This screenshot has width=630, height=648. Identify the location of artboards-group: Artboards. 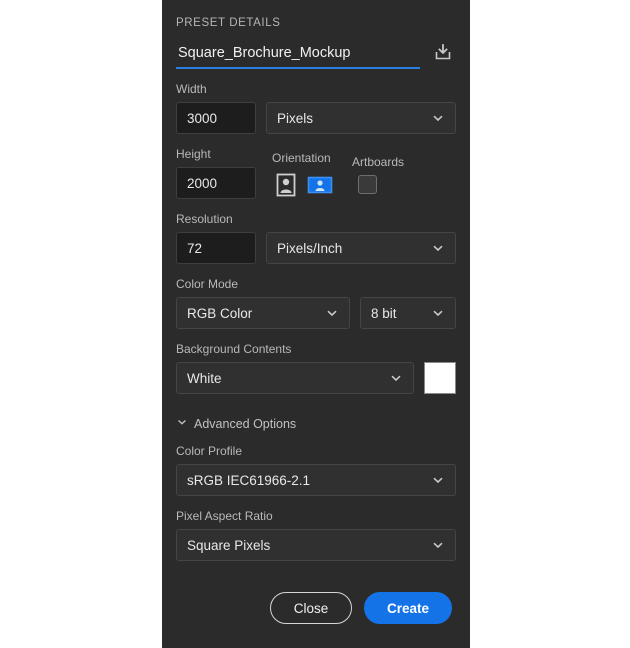
(378, 170).